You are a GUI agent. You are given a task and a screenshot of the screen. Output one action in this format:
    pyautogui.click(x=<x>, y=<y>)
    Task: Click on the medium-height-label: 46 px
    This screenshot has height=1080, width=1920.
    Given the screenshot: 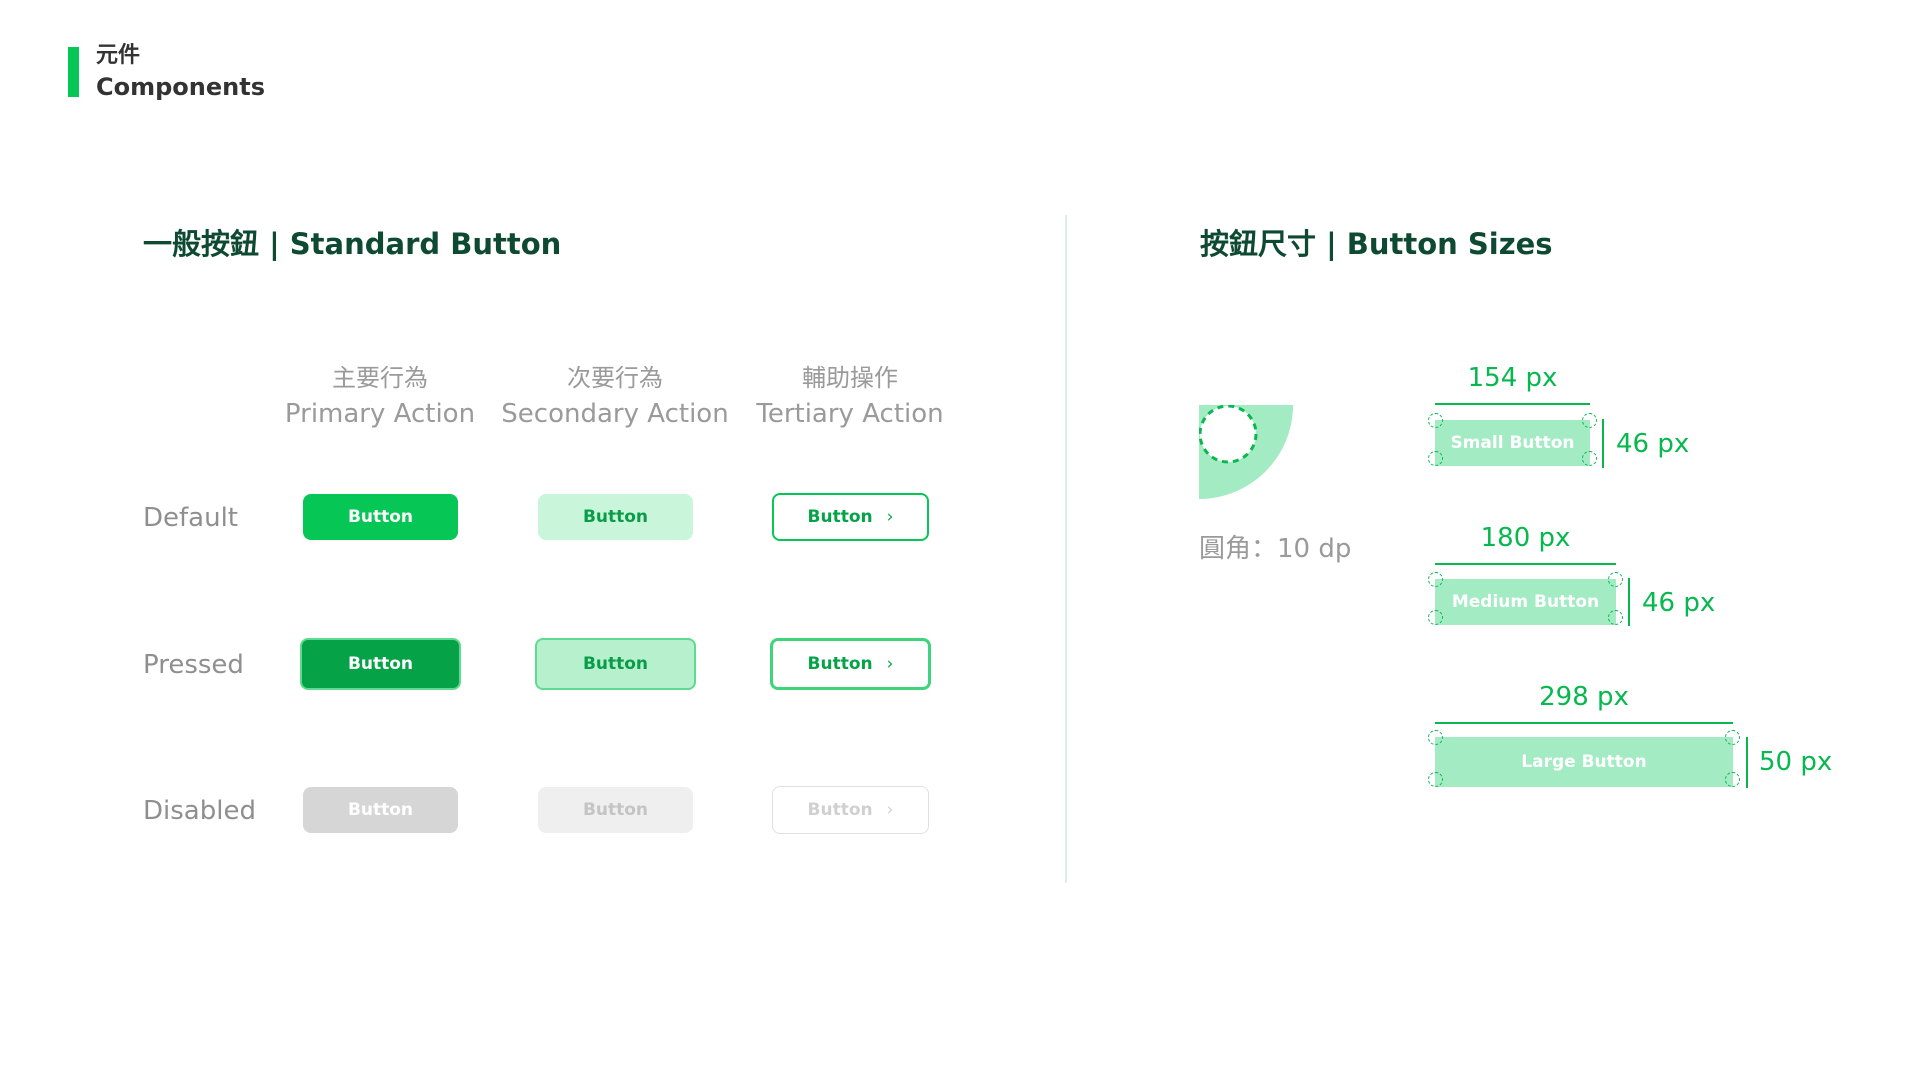 What is the action you would take?
    pyautogui.click(x=1679, y=603)
    